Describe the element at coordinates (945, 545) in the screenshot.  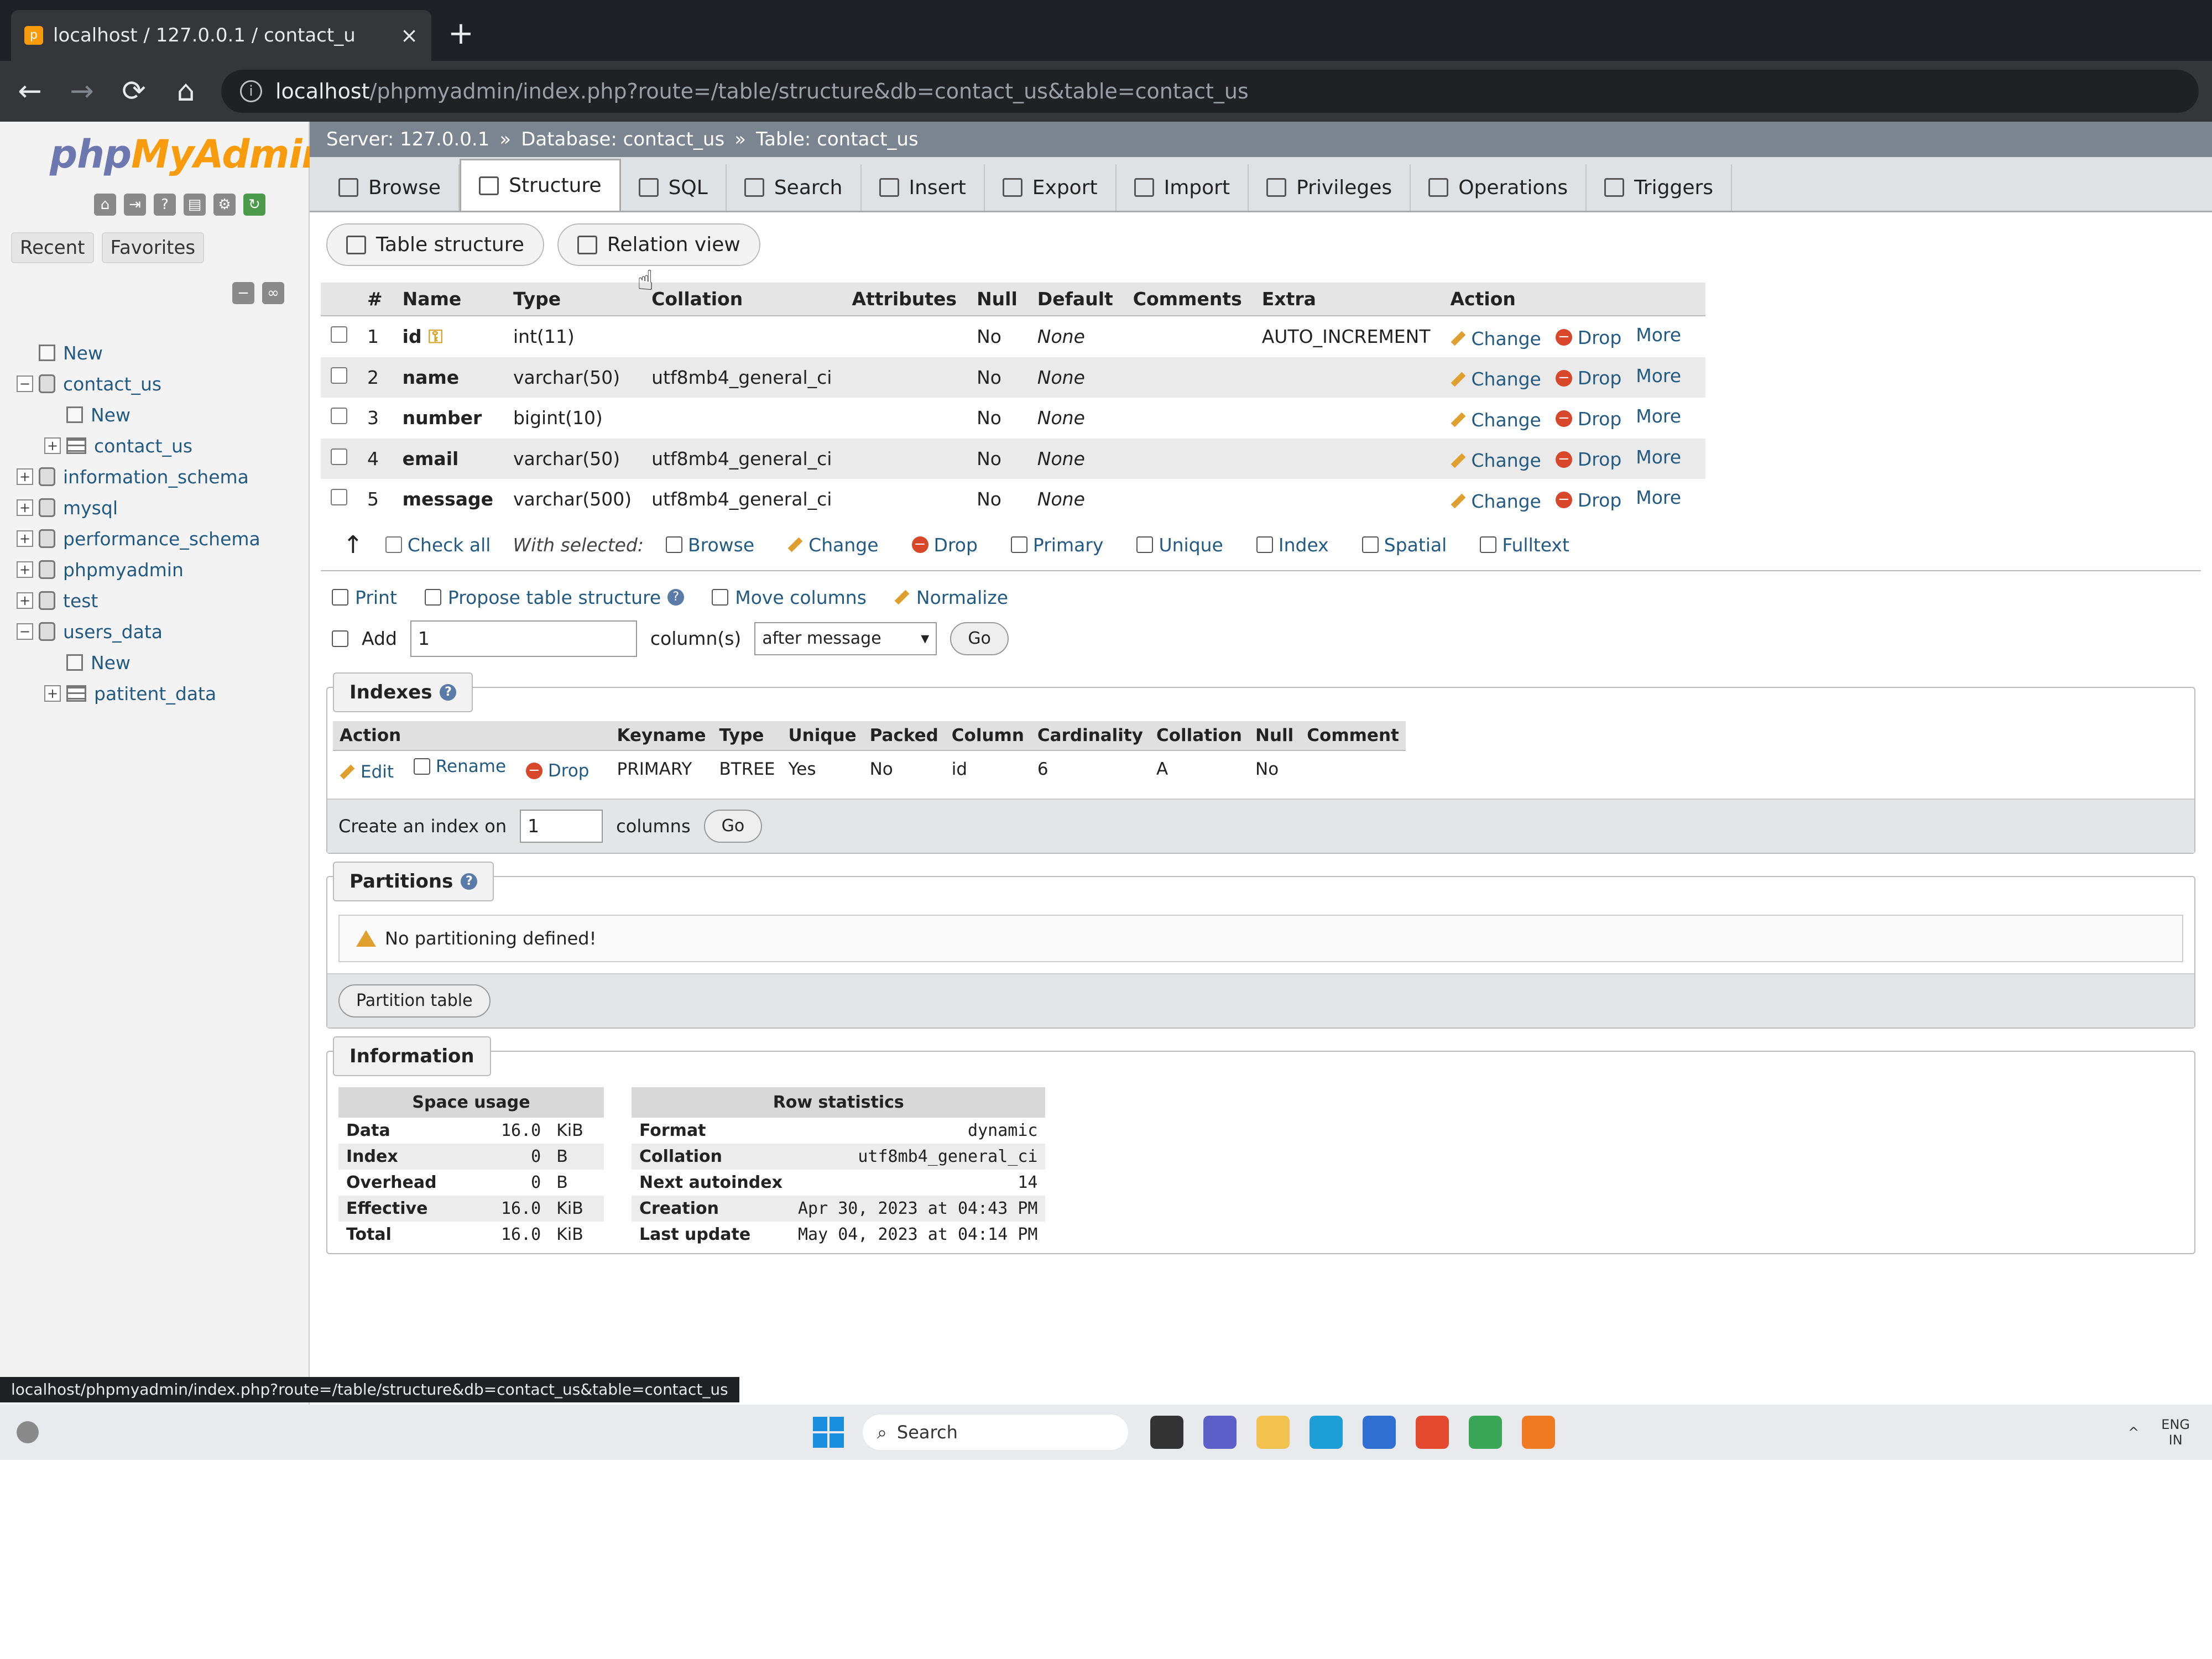
I see `with-selected-drop-button: − Drop` at that location.